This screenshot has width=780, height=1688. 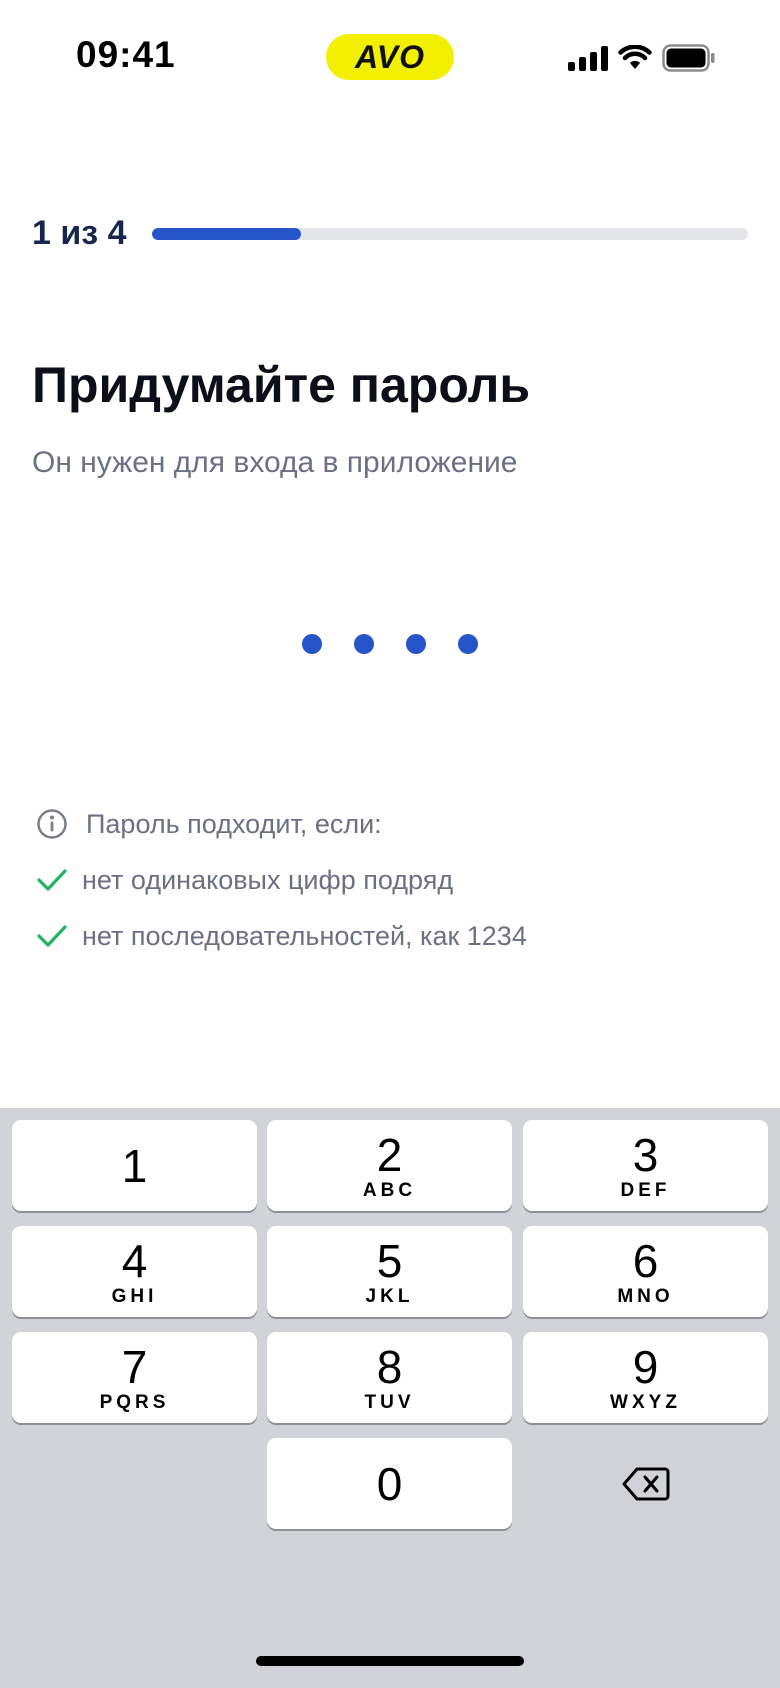 I want to click on key-8: 8 TUV, so click(x=389, y=1377).